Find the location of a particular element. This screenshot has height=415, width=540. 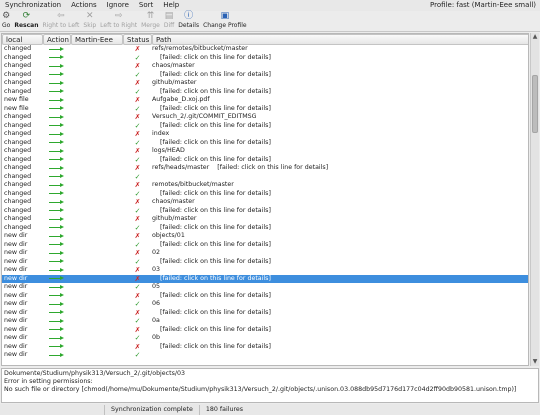

scroll-up-icon: ▲ is located at coordinates (535, 37).